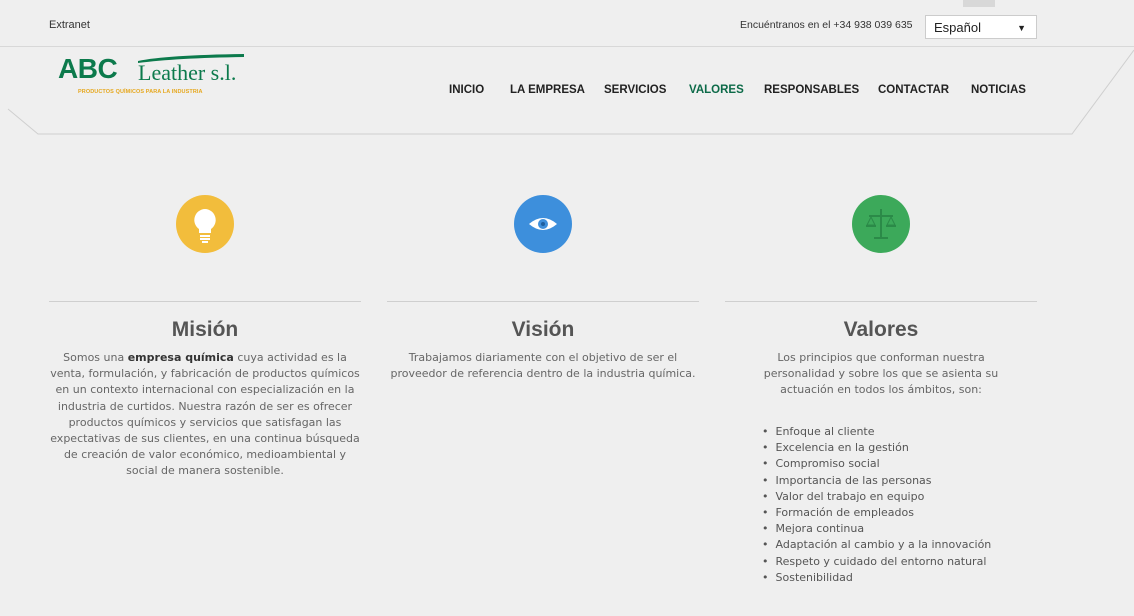 The width and height of the screenshot is (1134, 616). Describe the element at coordinates (811, 90) in the screenshot. I see `nav-item-responsables: RESPONSABLES` at that location.